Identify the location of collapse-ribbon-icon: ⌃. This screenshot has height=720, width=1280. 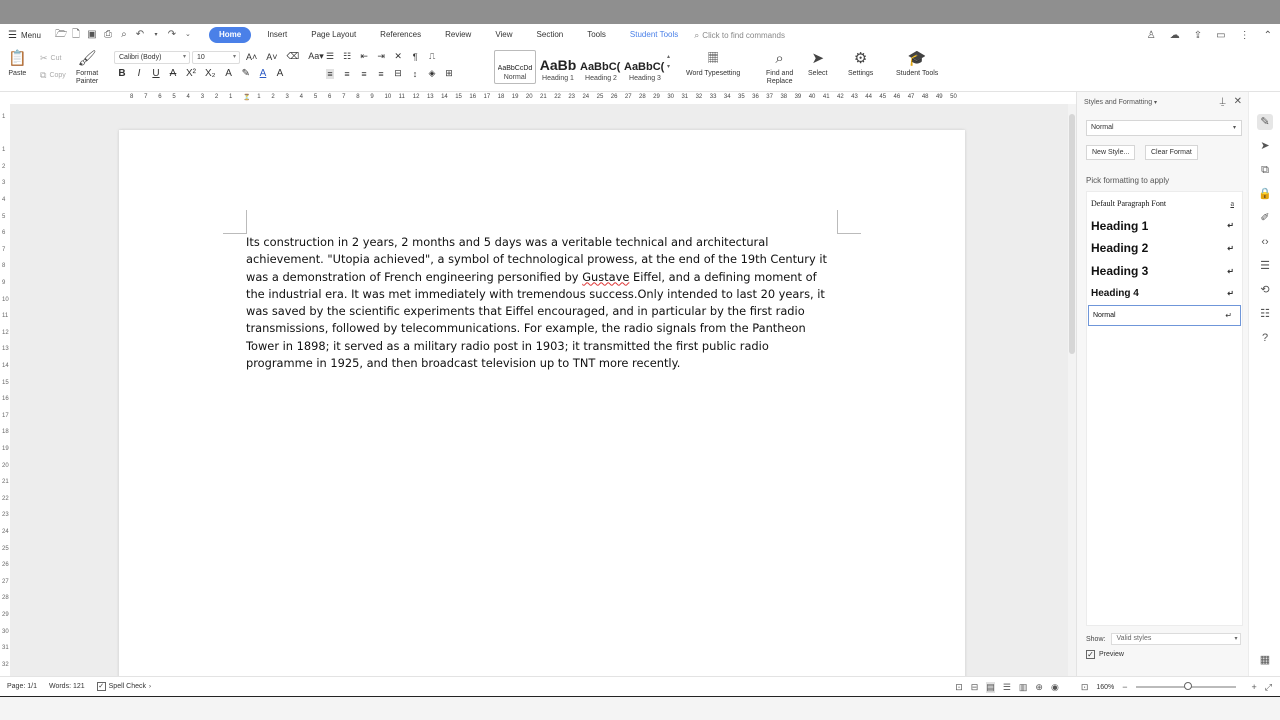
(1268, 35).